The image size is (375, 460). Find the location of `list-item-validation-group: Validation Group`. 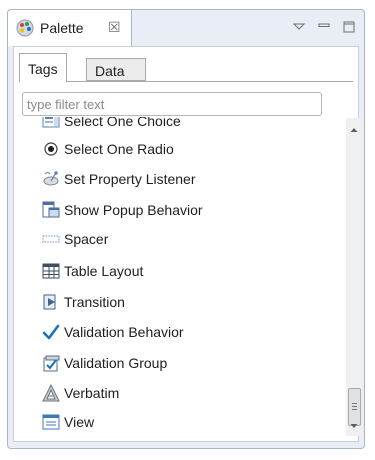

list-item-validation-group: Validation Group is located at coordinates (182, 363).